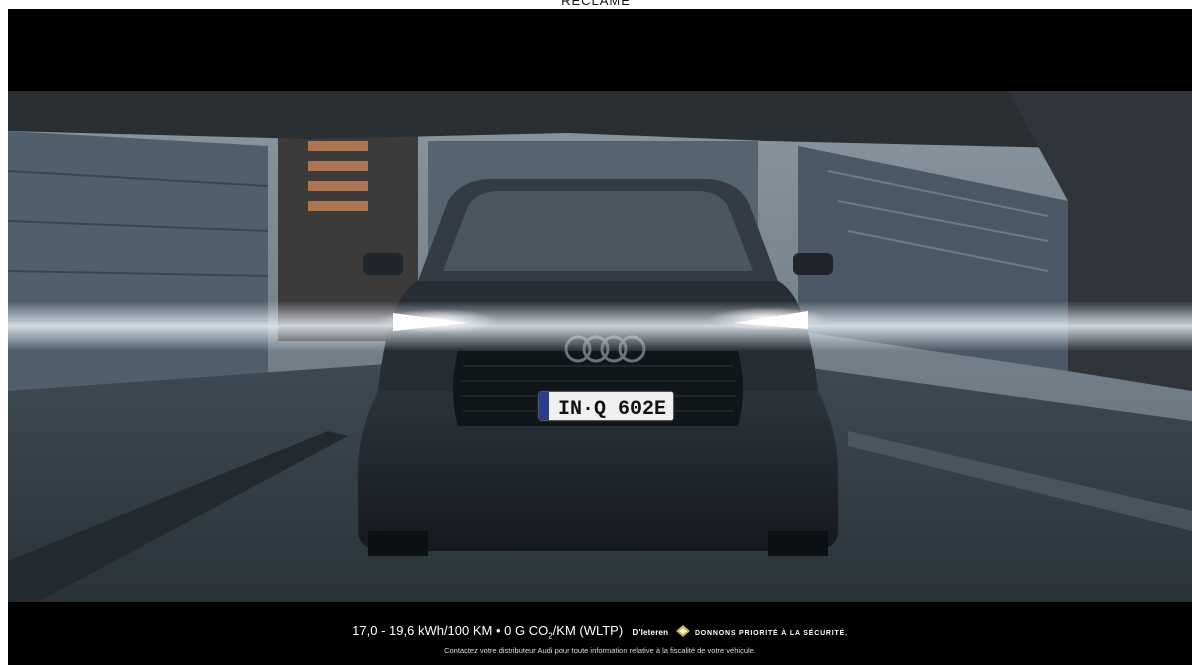 This screenshot has height=665, width=1192. I want to click on license-plate: IN·Q 602E, so click(606, 406).